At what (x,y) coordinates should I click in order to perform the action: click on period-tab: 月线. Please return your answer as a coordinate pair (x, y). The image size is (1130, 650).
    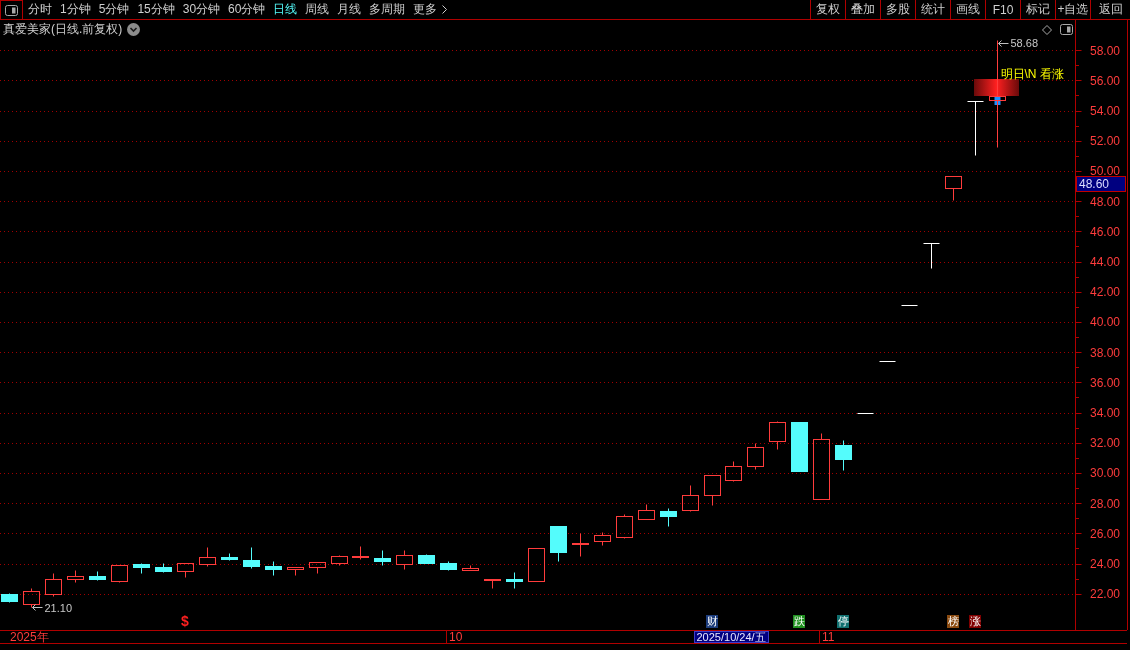
    Looking at the image, I should click on (349, 9).